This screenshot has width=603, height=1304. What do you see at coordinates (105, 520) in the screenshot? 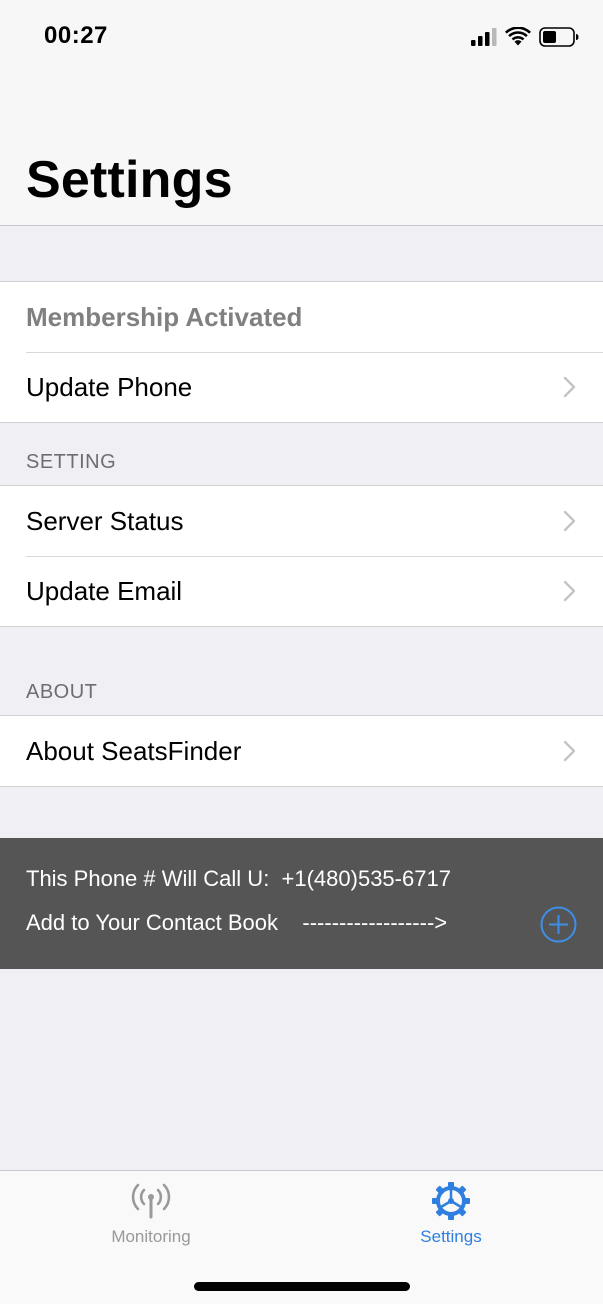
I see `server-status-label: Server Status` at bounding box center [105, 520].